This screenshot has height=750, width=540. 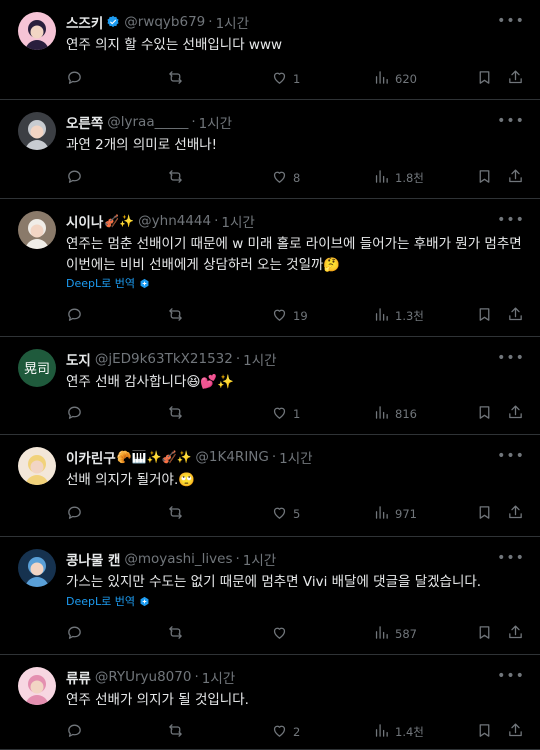 I want to click on avatar: 晃司, so click(x=37, y=368).